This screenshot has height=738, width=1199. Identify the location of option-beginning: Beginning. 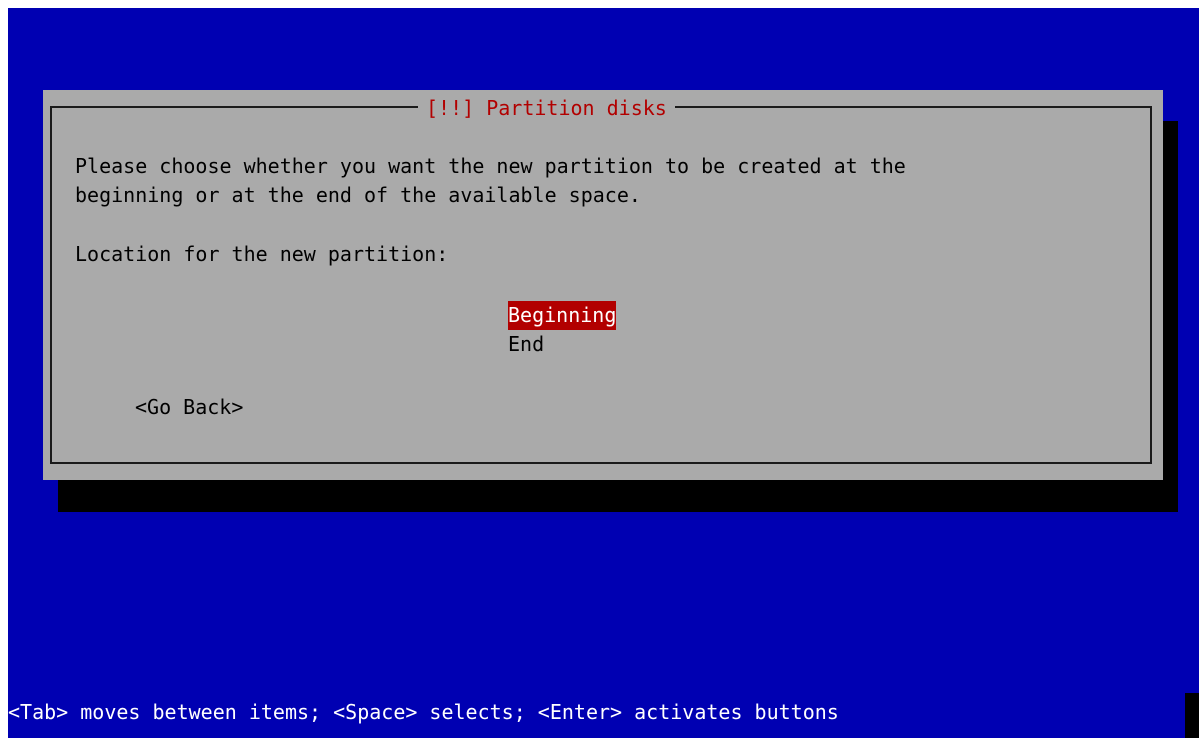
(562, 315).